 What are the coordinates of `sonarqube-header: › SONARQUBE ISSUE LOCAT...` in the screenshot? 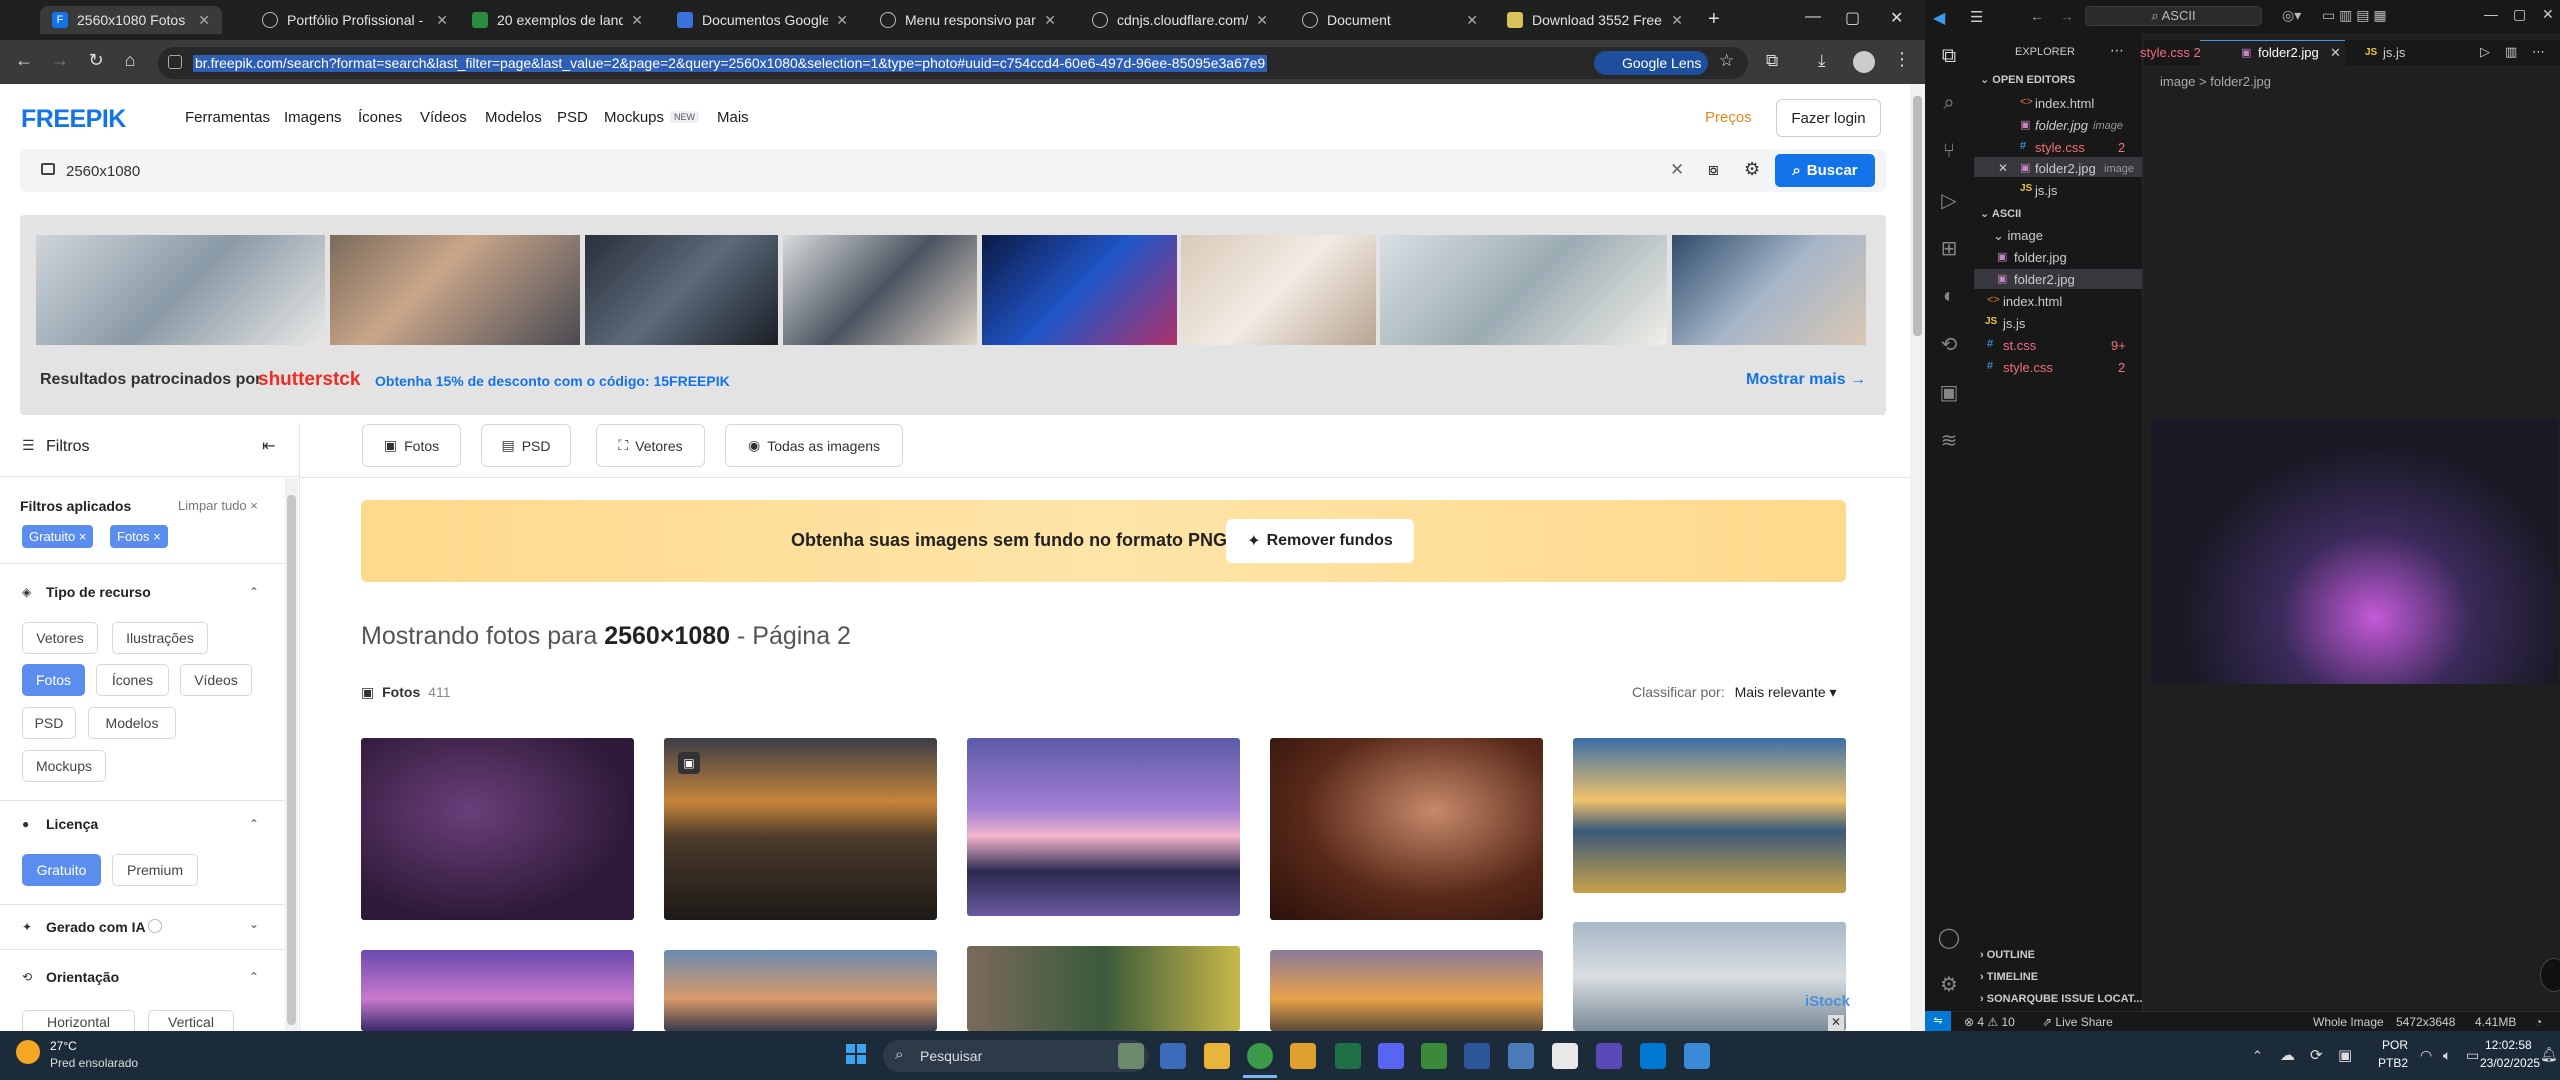 It's located at (2061, 999).